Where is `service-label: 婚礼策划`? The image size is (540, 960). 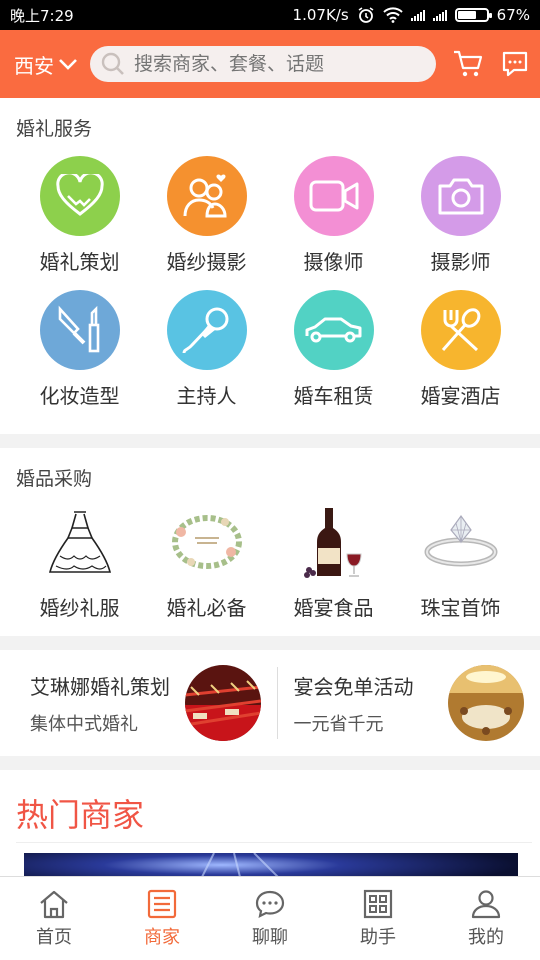
service-label: 婚礼策划 is located at coordinates (79, 262).